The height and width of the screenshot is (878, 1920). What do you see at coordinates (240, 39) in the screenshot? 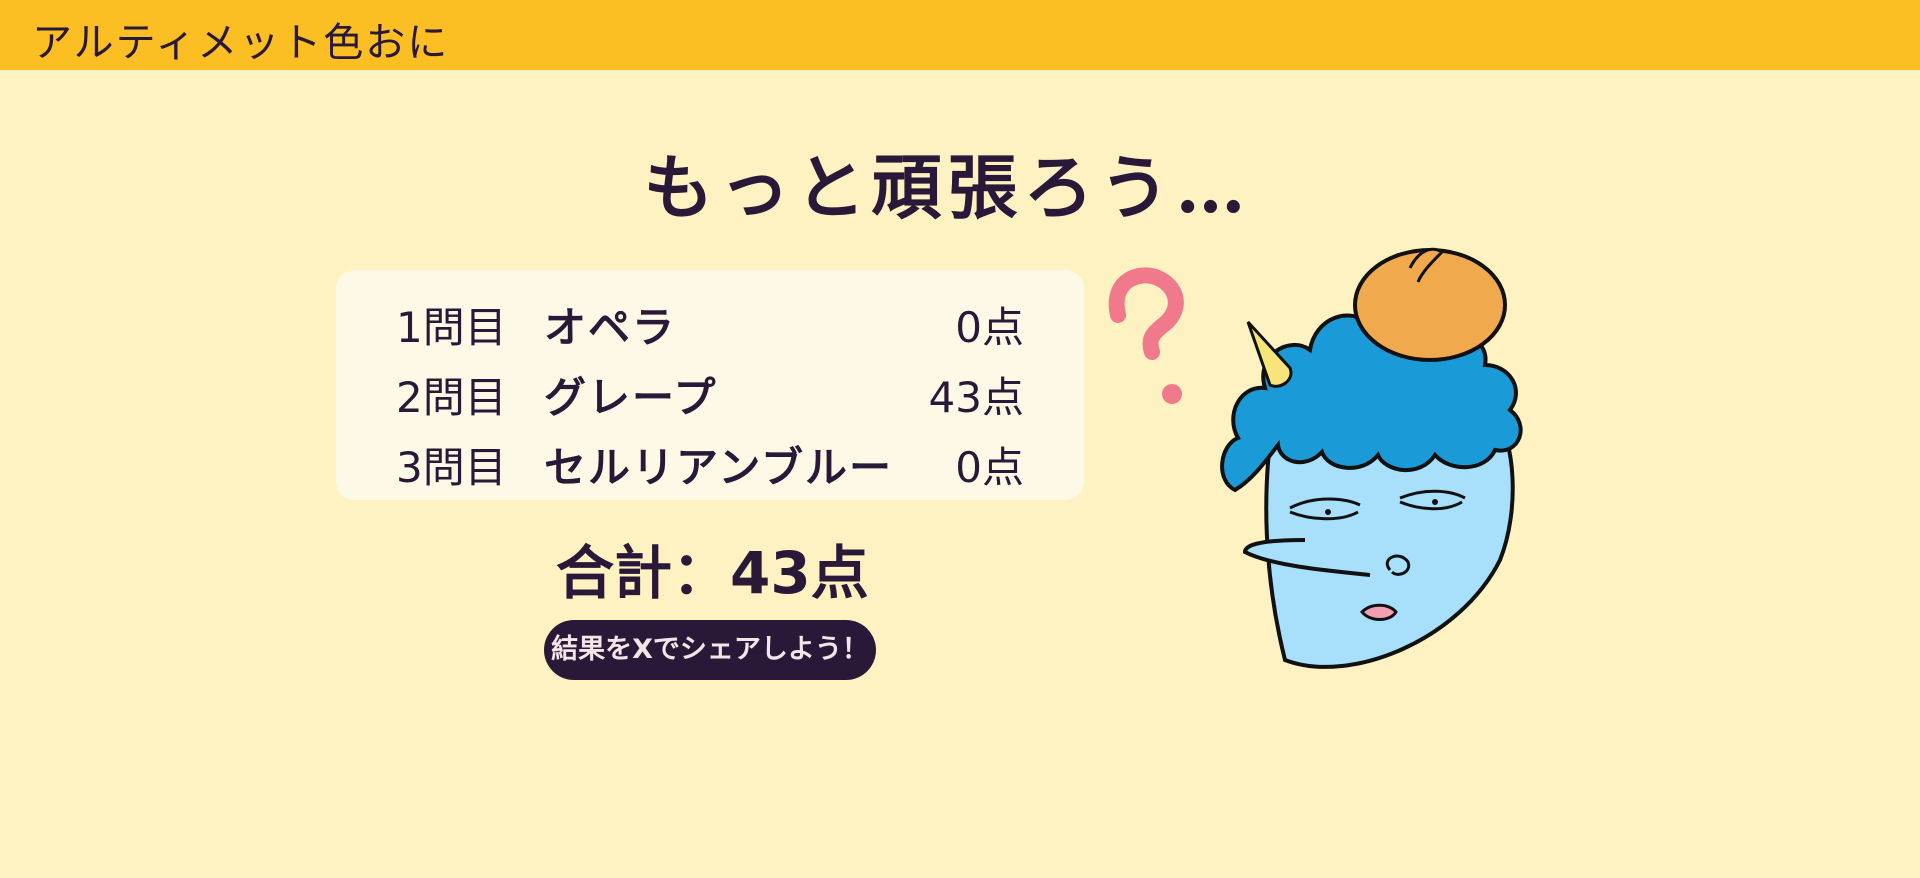
I see `app-title: アルティメット色おに` at bounding box center [240, 39].